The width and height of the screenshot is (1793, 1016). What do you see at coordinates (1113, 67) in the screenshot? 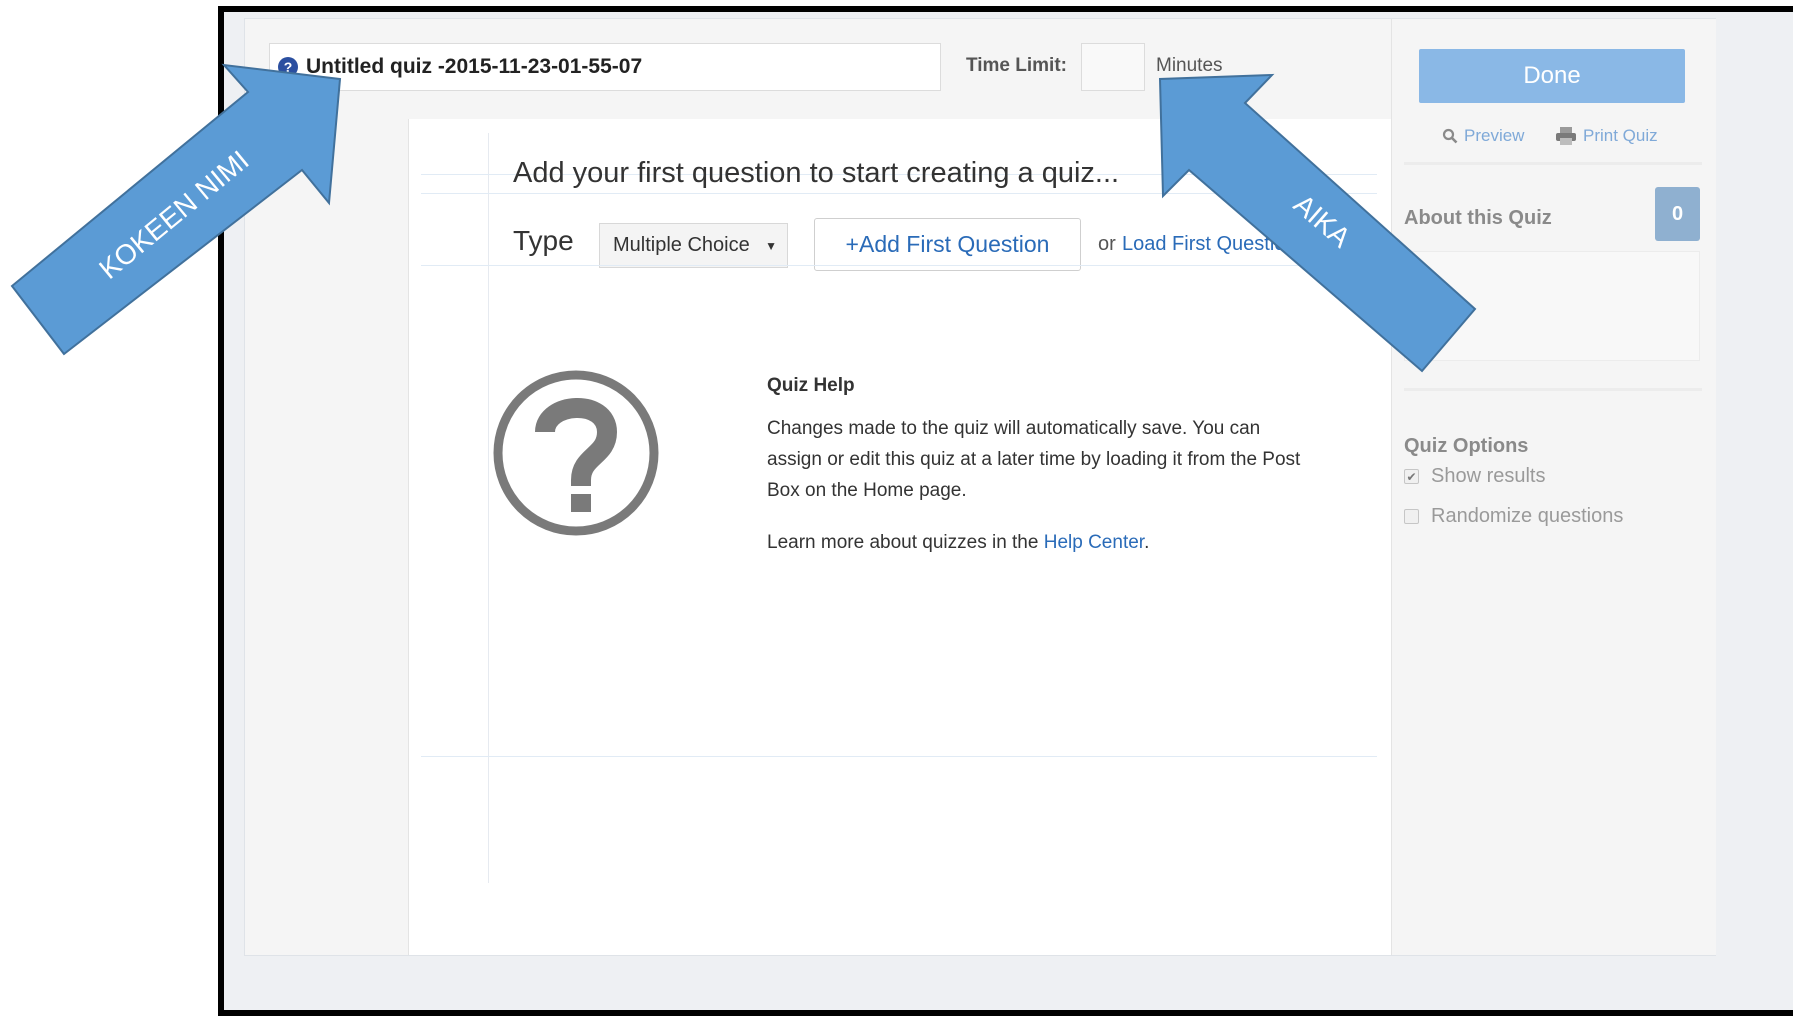
I see `time-limit-input` at bounding box center [1113, 67].